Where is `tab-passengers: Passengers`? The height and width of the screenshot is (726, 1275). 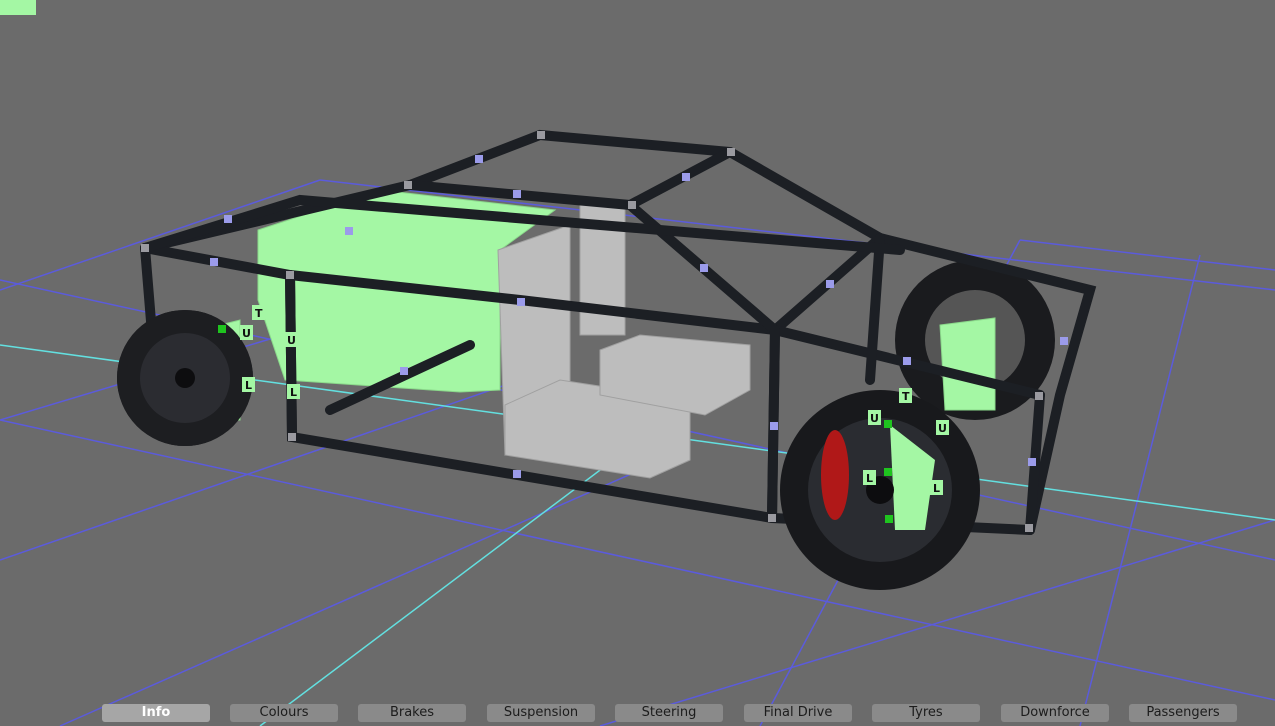
tab-passengers: Passengers is located at coordinates (1183, 713).